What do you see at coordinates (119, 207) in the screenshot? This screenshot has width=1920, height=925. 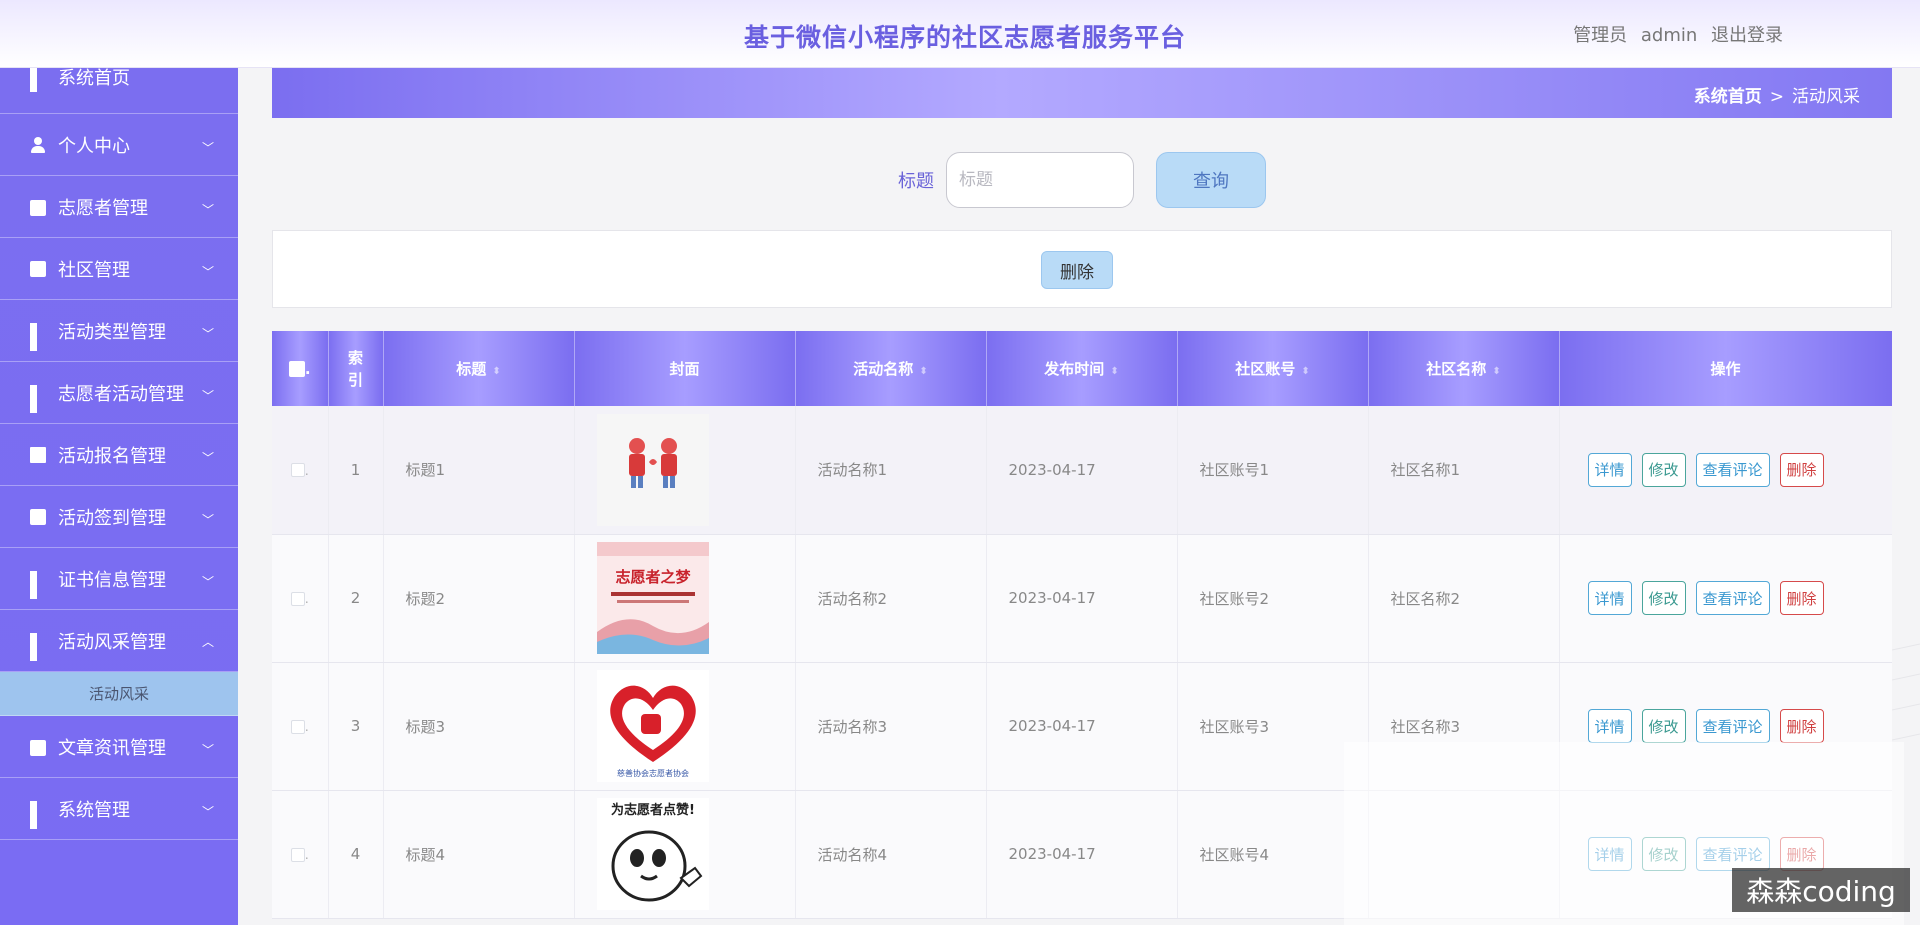 I see `sidebar-item-volunteers: 志愿者管理 ﹀` at bounding box center [119, 207].